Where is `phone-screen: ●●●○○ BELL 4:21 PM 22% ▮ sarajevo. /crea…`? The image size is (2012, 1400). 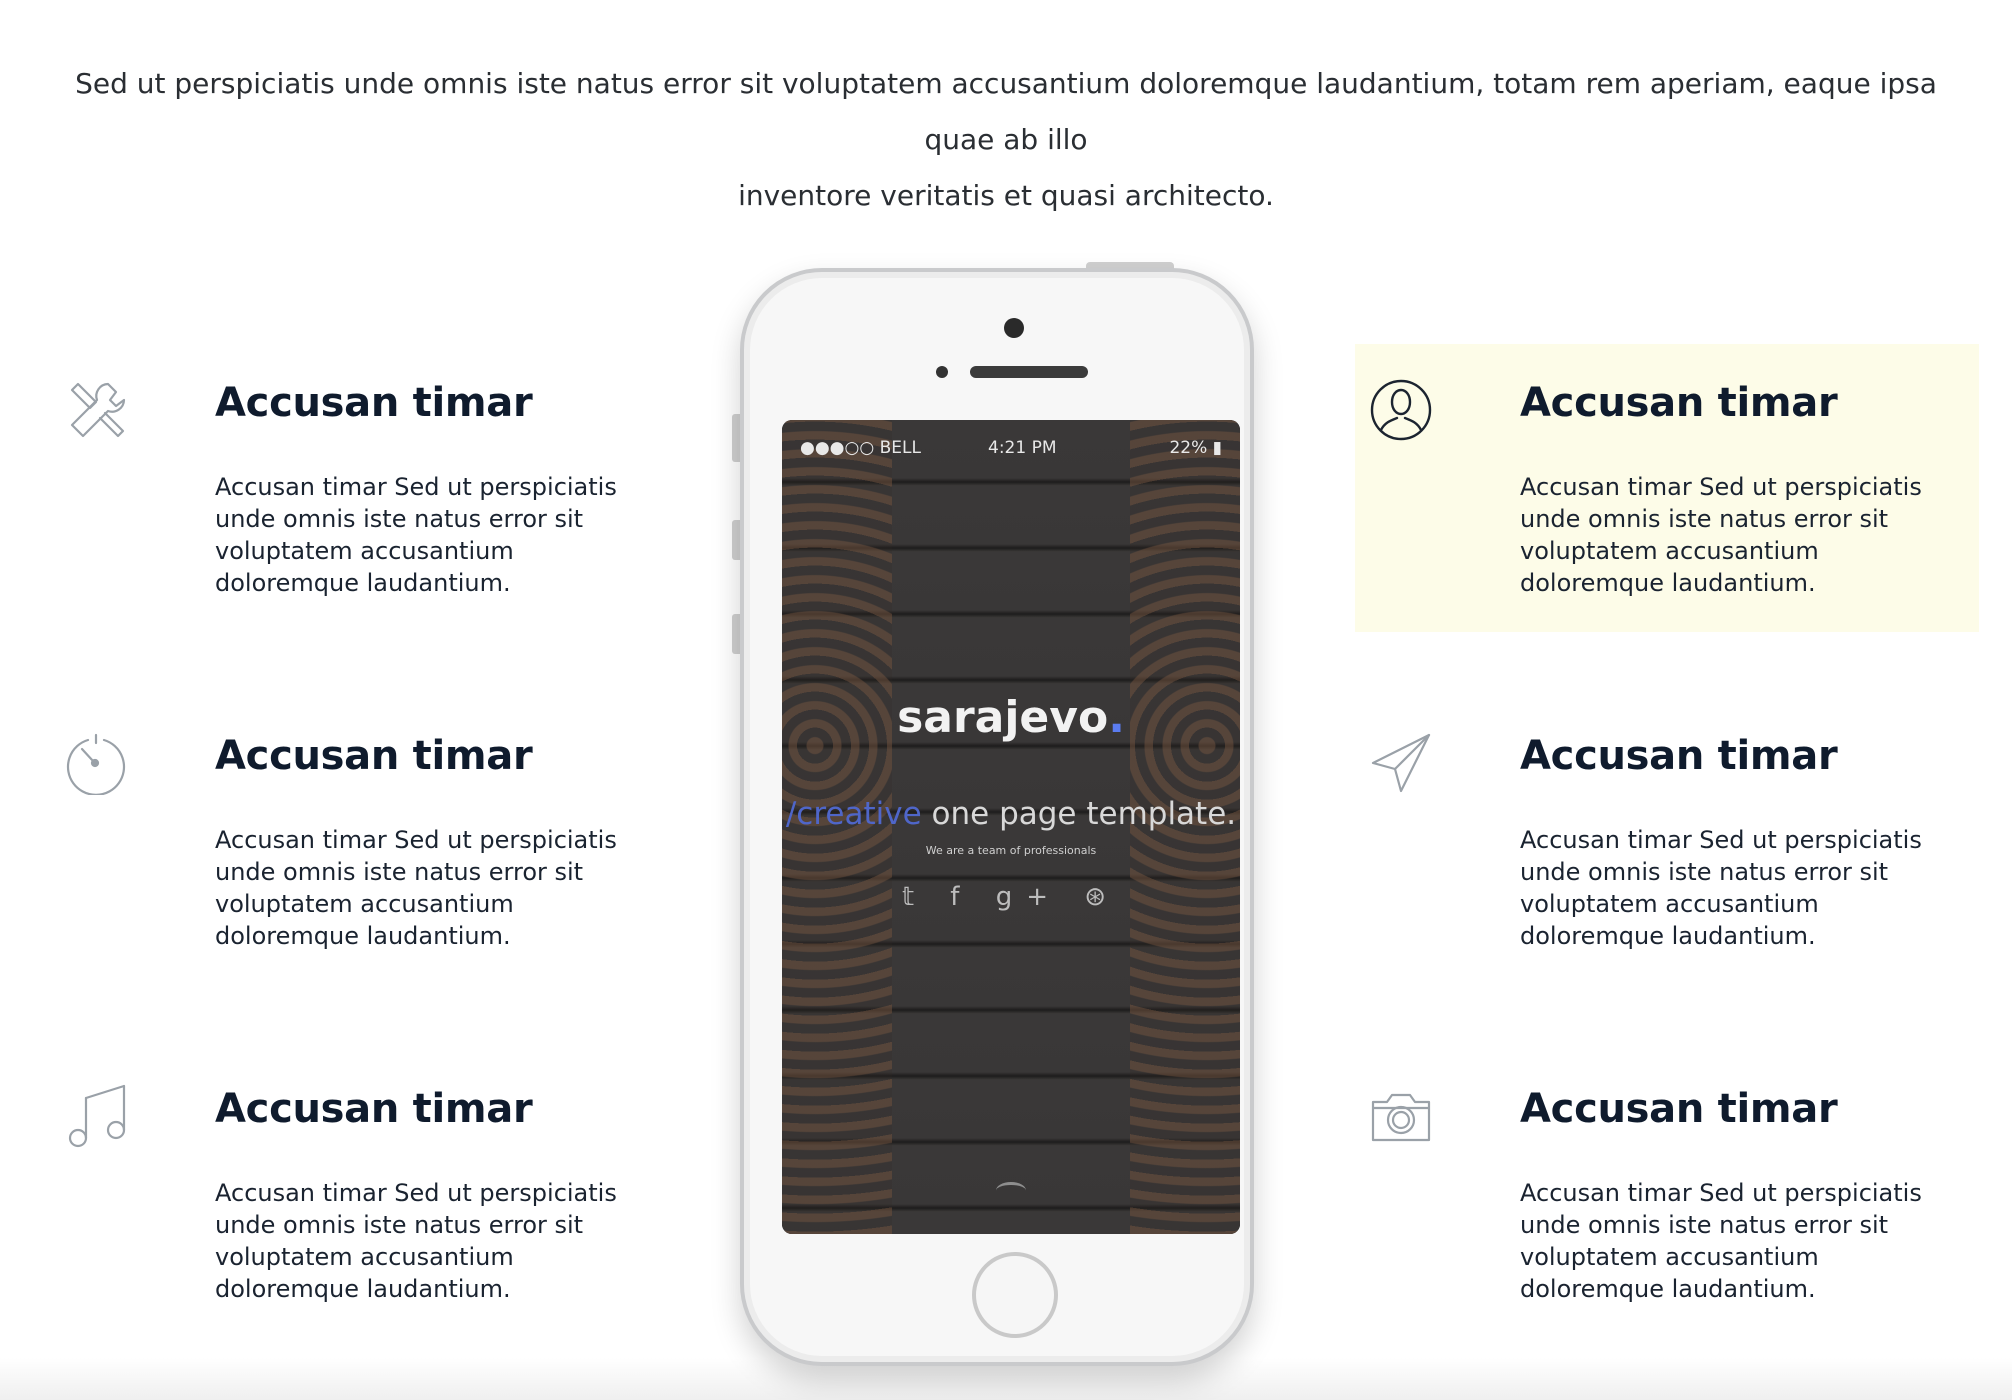
phone-screen: ●●●○○ BELL 4:21 PM 22% ▮ sarajevo. /crea… is located at coordinates (1011, 827).